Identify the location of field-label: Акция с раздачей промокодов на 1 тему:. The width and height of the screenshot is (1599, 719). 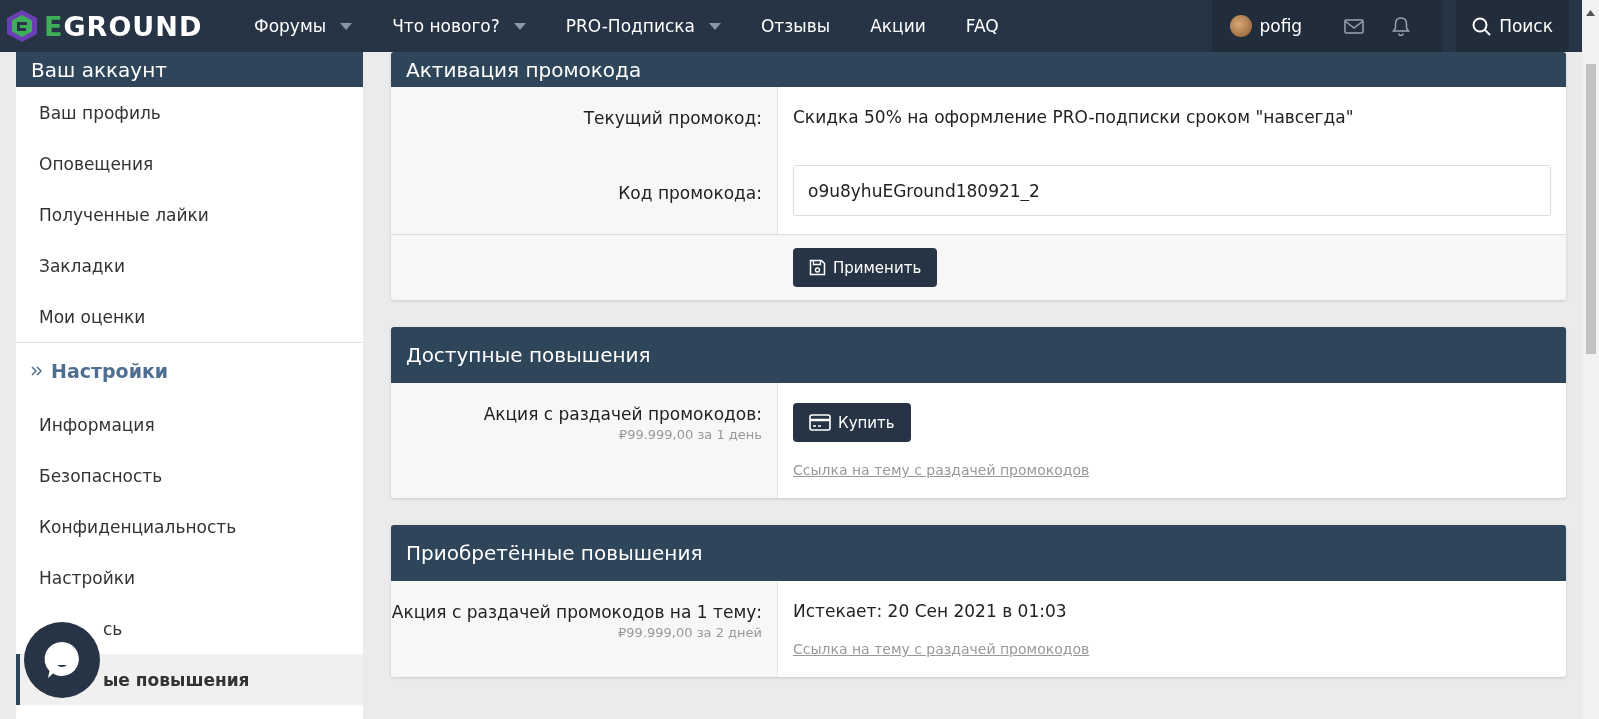
(576, 612).